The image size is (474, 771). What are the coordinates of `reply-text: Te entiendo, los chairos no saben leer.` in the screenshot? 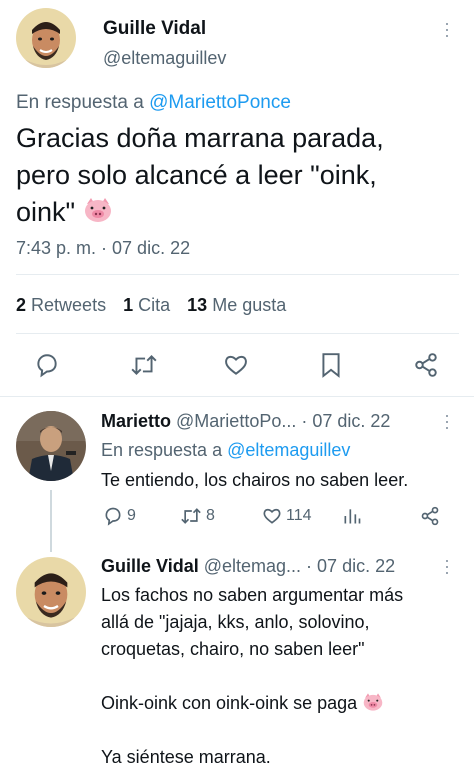 It's located at (255, 480).